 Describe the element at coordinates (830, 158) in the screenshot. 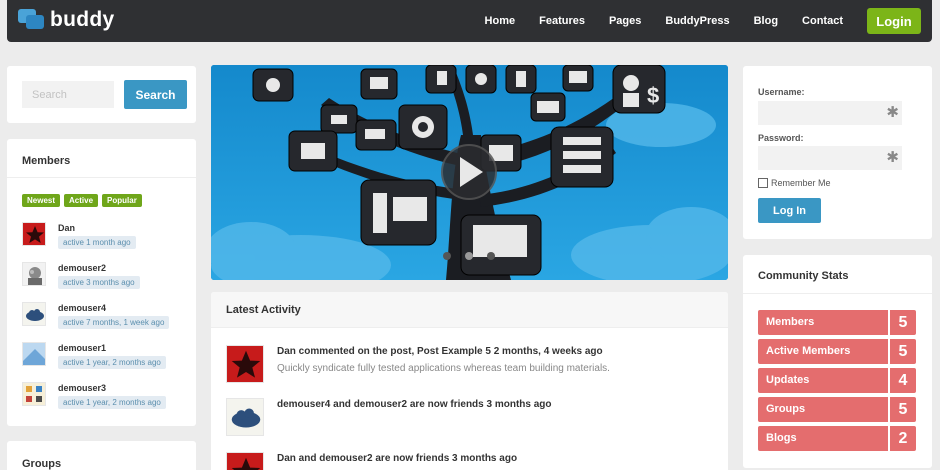

I see `password-field: ✱` at that location.